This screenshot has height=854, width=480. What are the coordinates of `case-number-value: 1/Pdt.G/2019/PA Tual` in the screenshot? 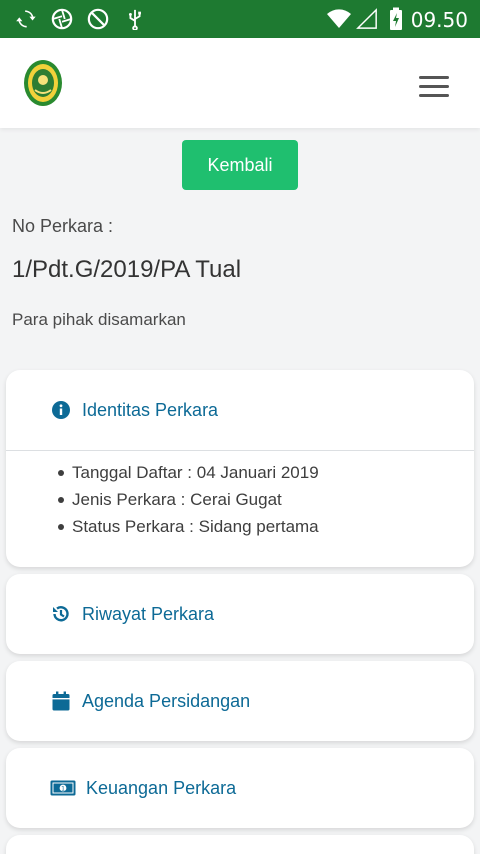 It's located at (127, 269).